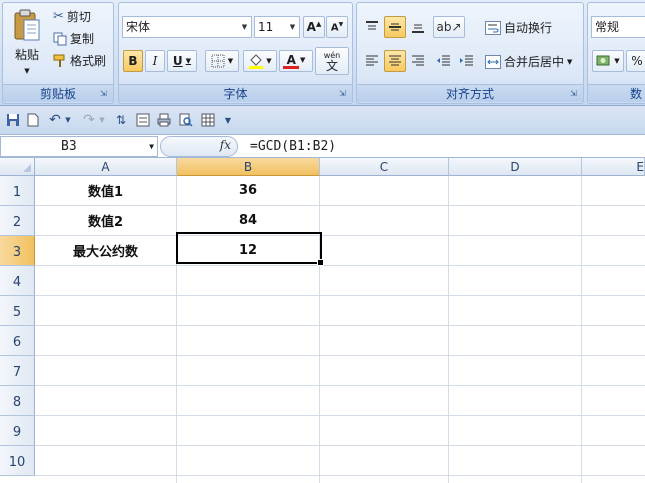 This screenshot has width=645, height=483. I want to click on name-box: B3 ▼, so click(79, 146).